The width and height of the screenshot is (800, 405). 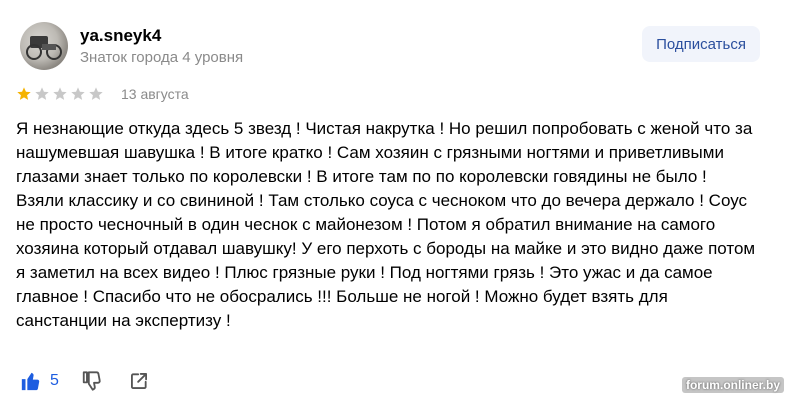 I want to click on author-level: Знаток города 4 уровня, so click(x=162, y=57).